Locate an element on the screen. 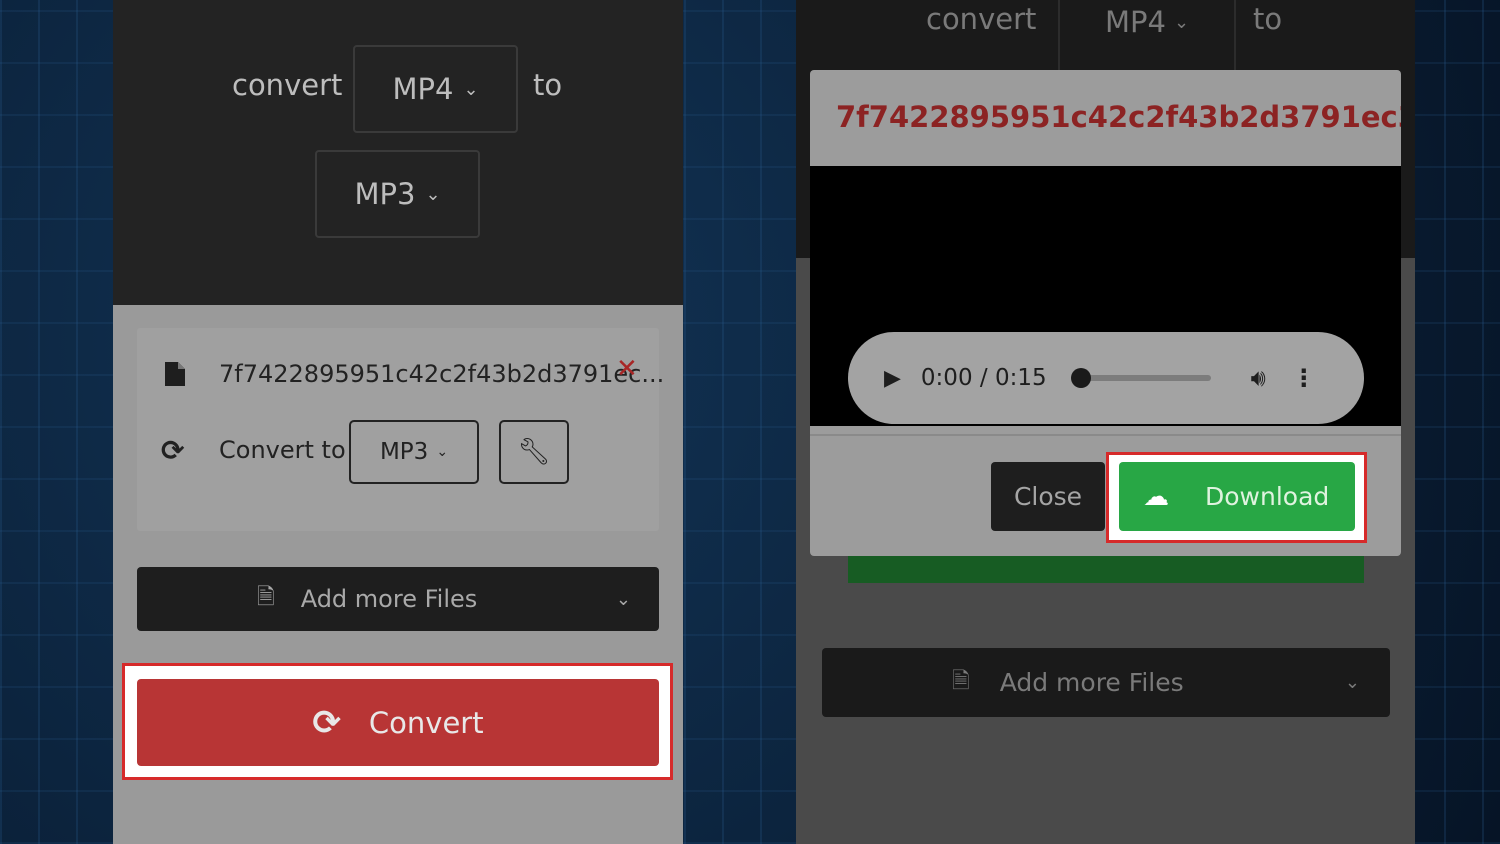 This screenshot has width=1500, height=844. settings-wrench-button: 🔧︎ is located at coordinates (534, 452).